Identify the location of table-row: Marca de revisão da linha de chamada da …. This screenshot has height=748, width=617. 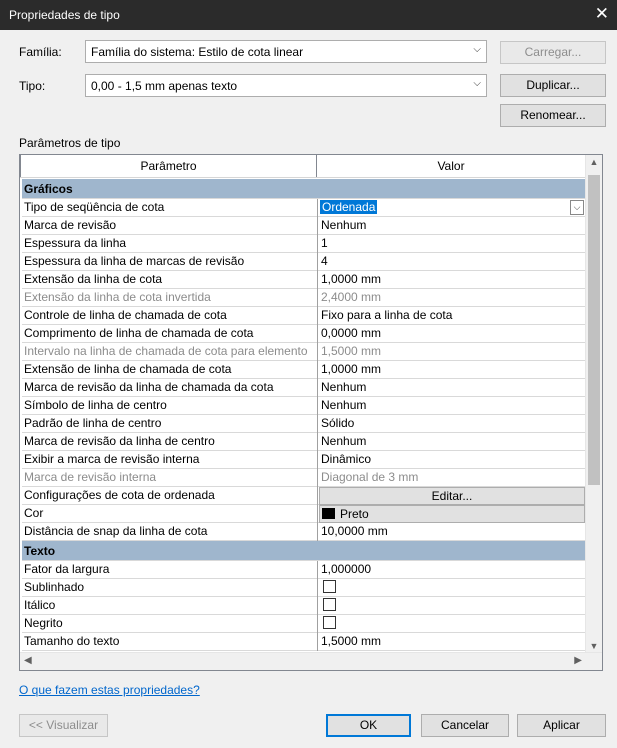
(304, 388).